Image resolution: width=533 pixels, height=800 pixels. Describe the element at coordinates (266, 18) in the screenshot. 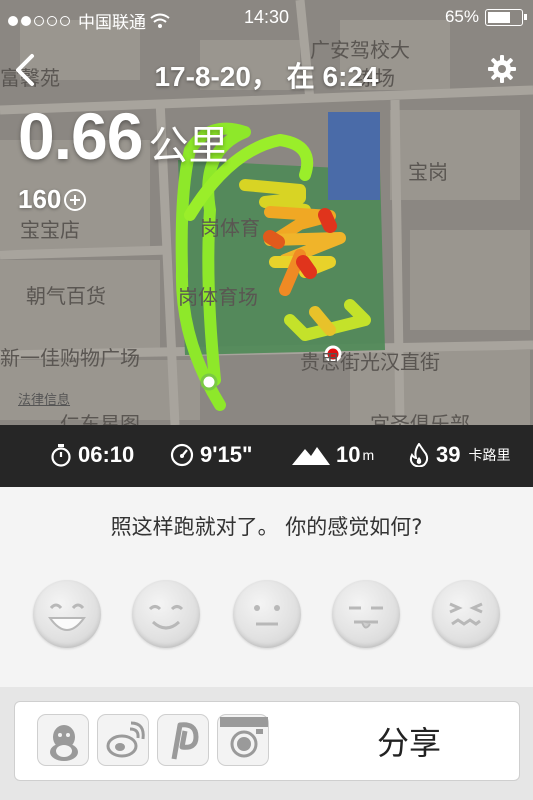

I see `status-bar: 中国联通 14:30 65%` at that location.